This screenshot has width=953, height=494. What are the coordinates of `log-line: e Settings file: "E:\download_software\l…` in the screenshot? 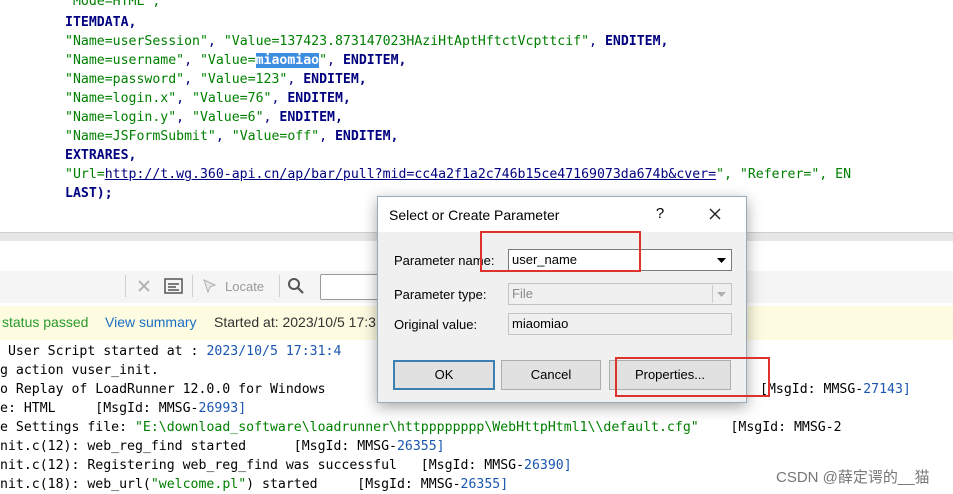 It's located at (421, 427).